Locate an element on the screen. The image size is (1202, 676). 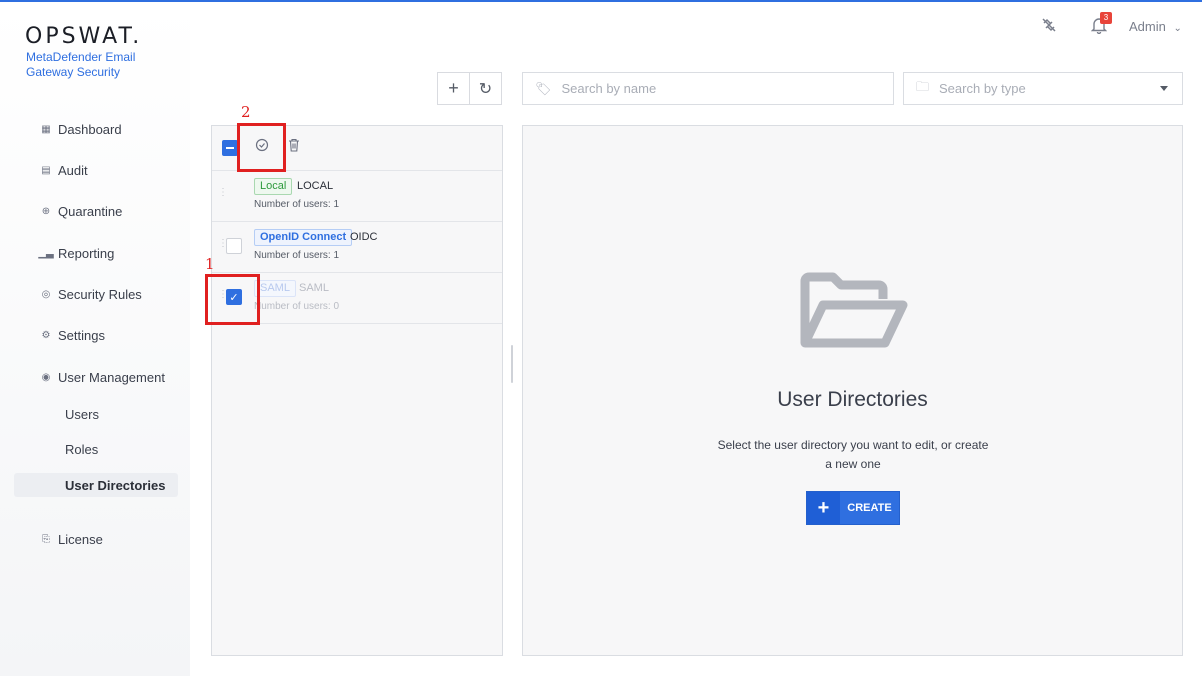
sidebar-item-label: Security Rules is located at coordinates (100, 294).